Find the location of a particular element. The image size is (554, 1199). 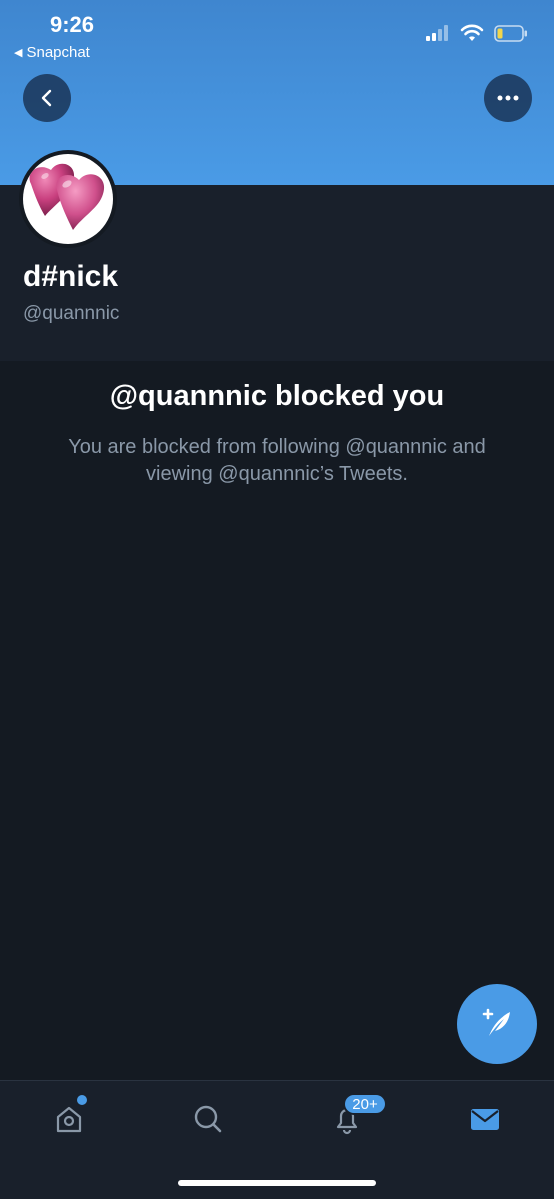

tab-messages is located at coordinates (485, 1119).